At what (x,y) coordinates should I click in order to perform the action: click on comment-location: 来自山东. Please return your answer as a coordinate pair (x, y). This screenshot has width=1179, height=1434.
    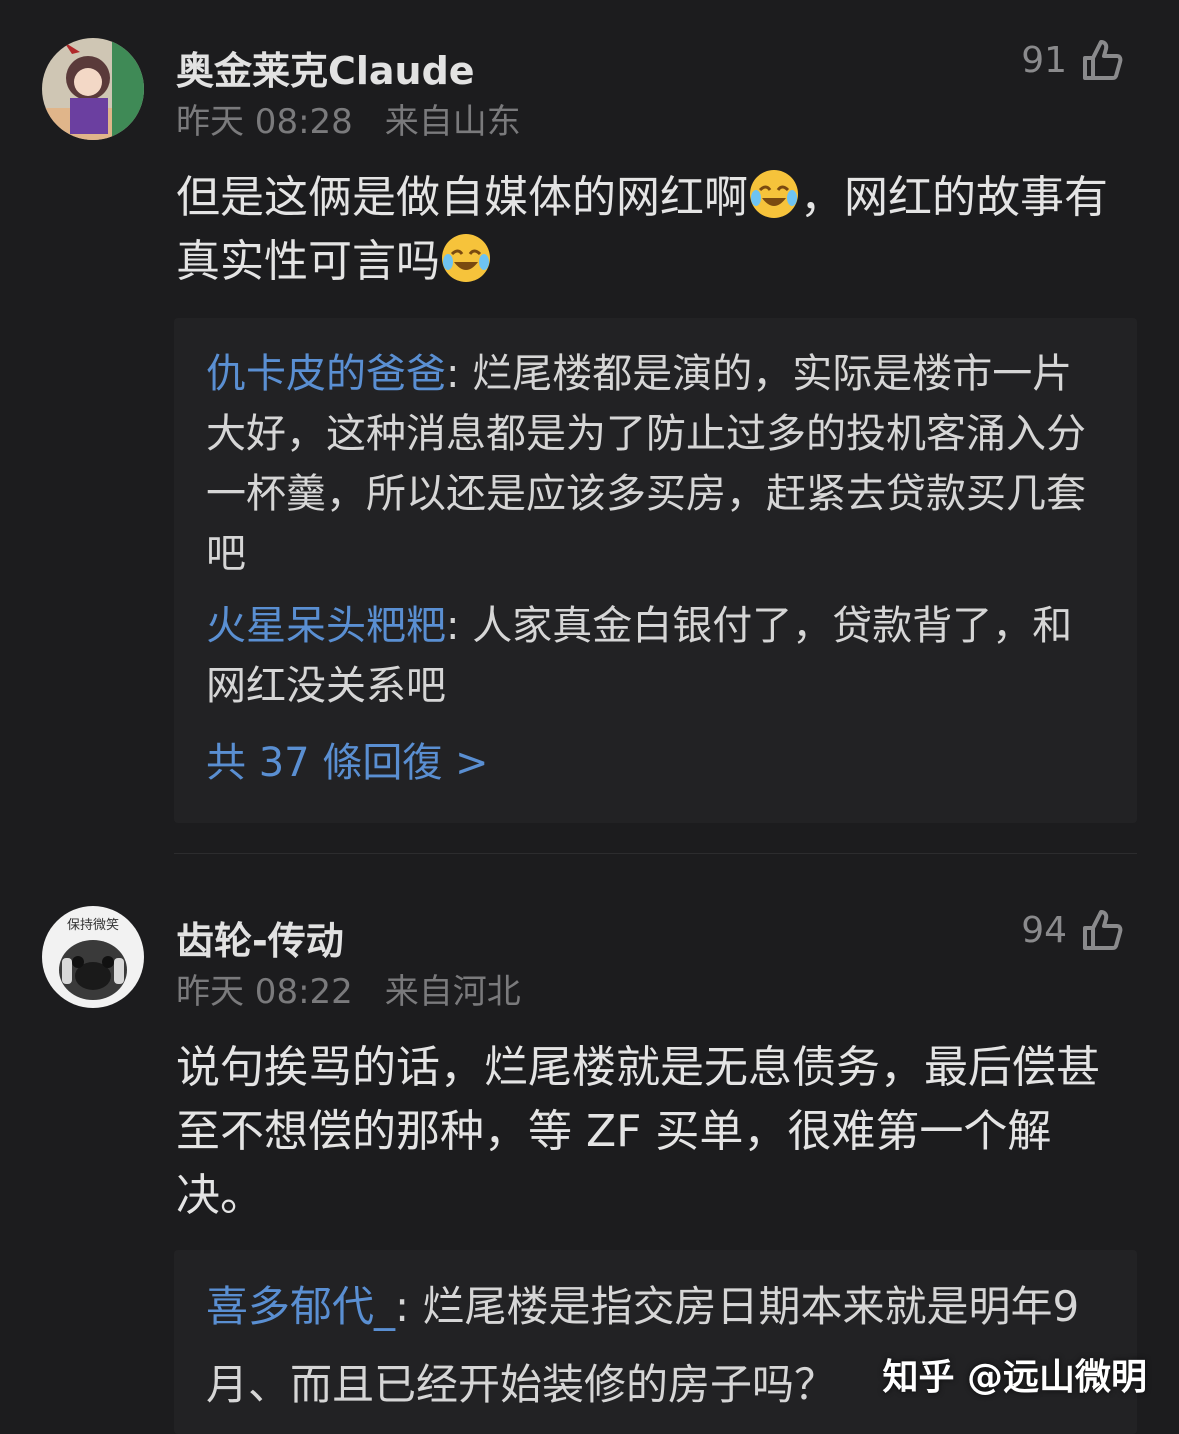
    Looking at the image, I should click on (452, 122).